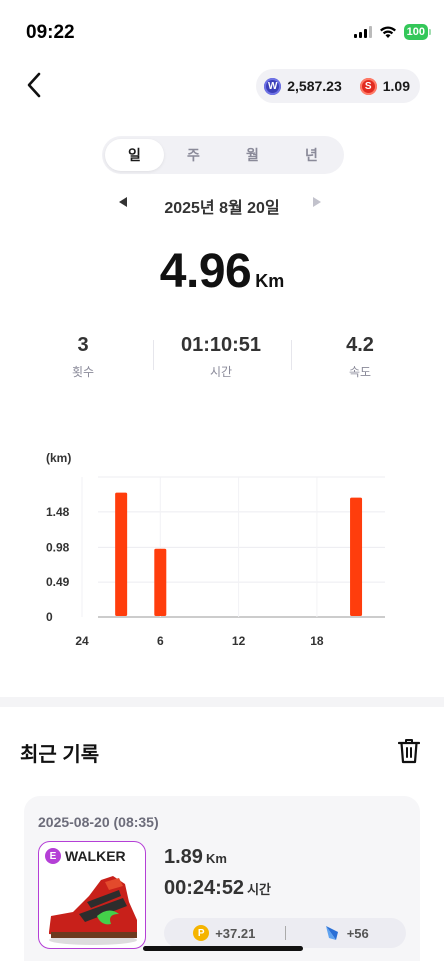 This screenshot has width=444, height=961. What do you see at coordinates (387, 32) in the screenshot?
I see `wifi-icon` at bounding box center [387, 32].